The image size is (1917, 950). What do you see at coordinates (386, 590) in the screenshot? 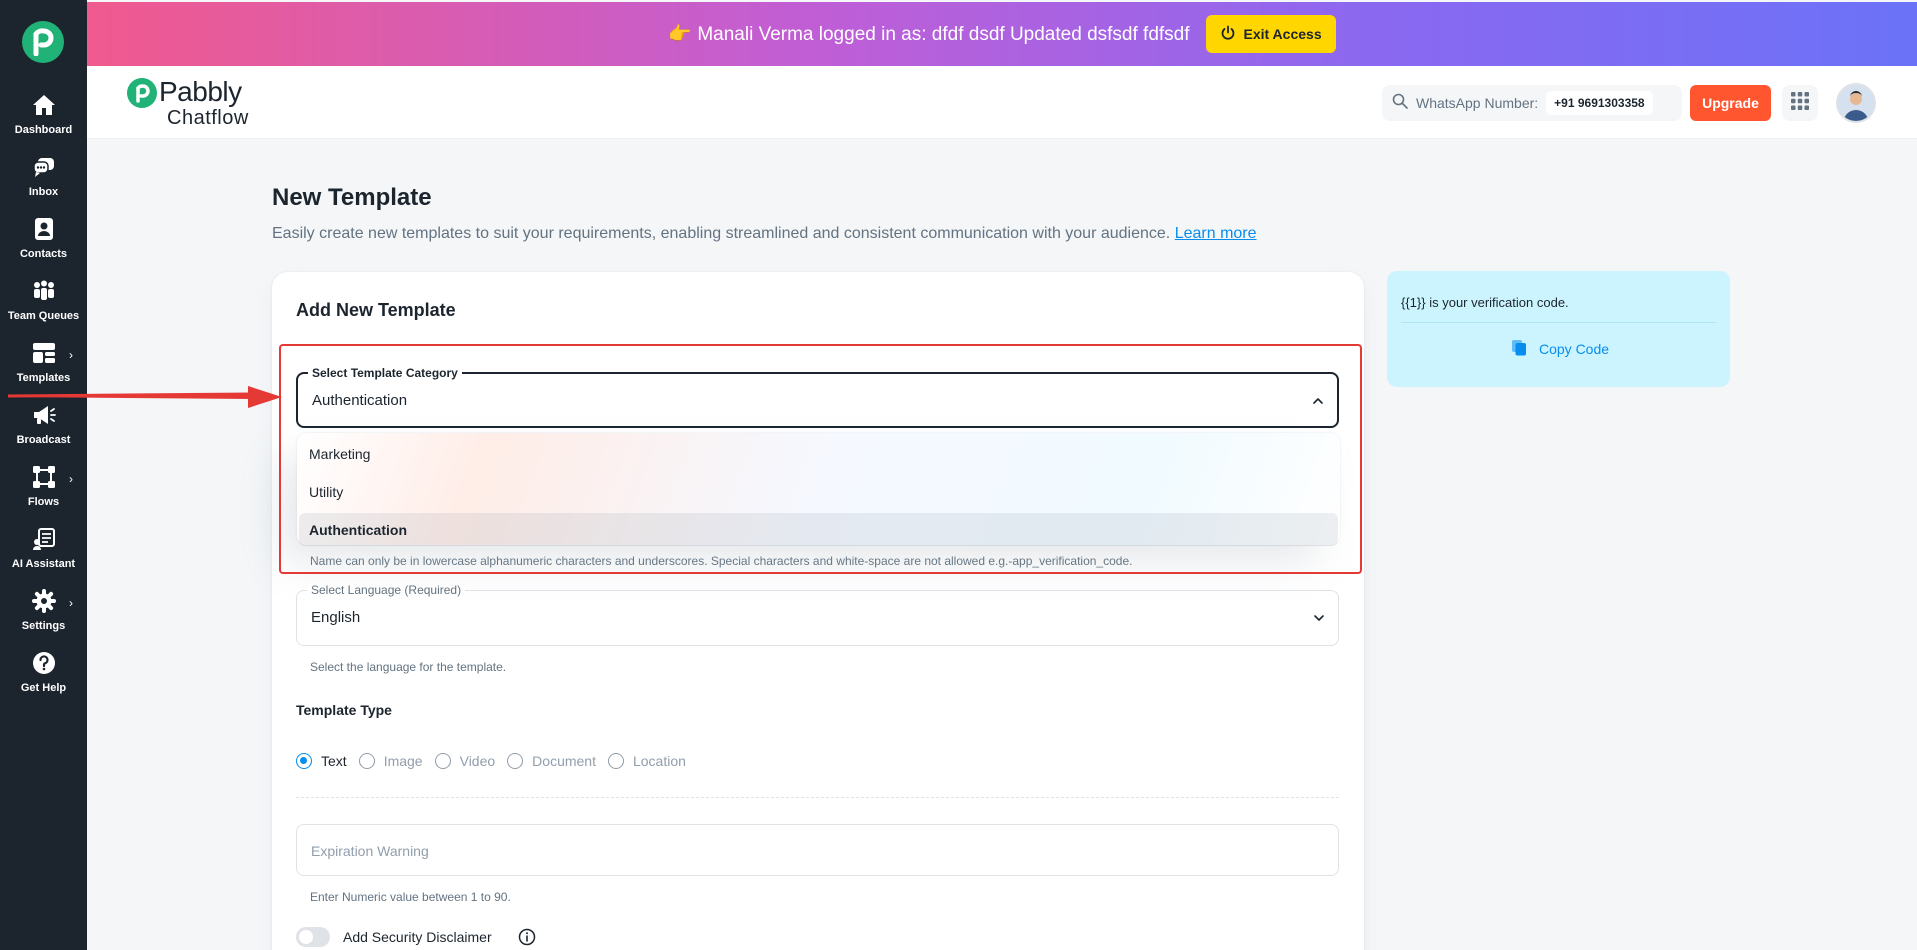
I see `language-label: Select Language (Required)` at bounding box center [386, 590].